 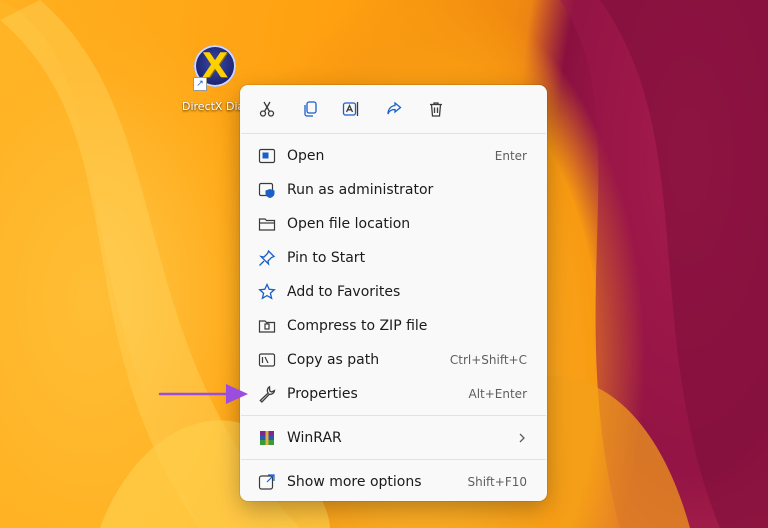 What do you see at coordinates (510, 156) in the screenshot?
I see `menu-item-shortcut: Enter` at bounding box center [510, 156].